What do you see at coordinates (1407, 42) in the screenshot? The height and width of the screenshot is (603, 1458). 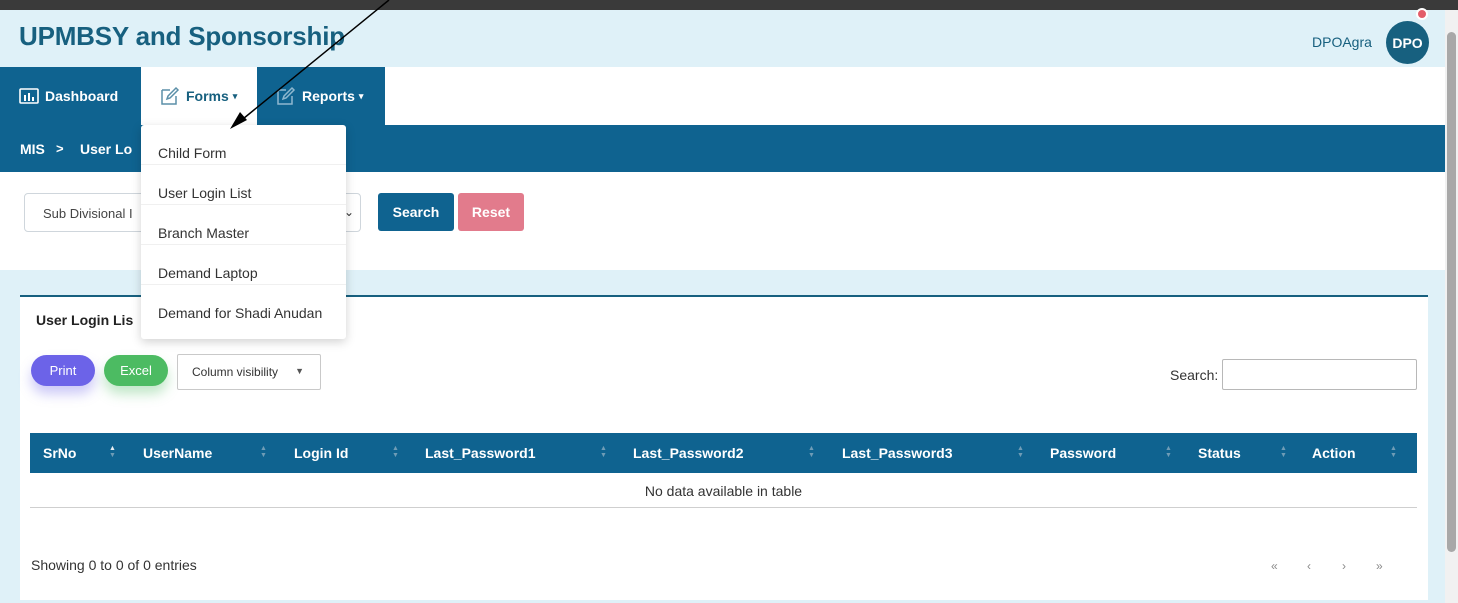 I see `avatar: DPO` at bounding box center [1407, 42].